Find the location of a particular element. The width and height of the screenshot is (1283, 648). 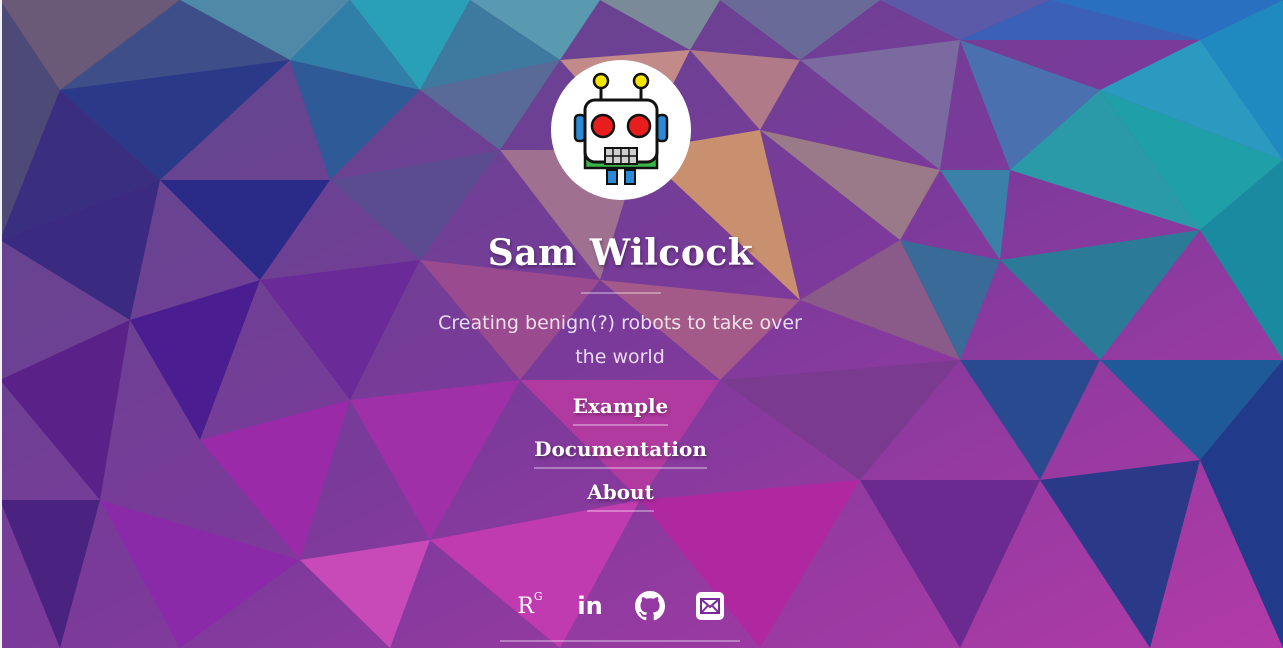

github-icon is located at coordinates (650, 606).